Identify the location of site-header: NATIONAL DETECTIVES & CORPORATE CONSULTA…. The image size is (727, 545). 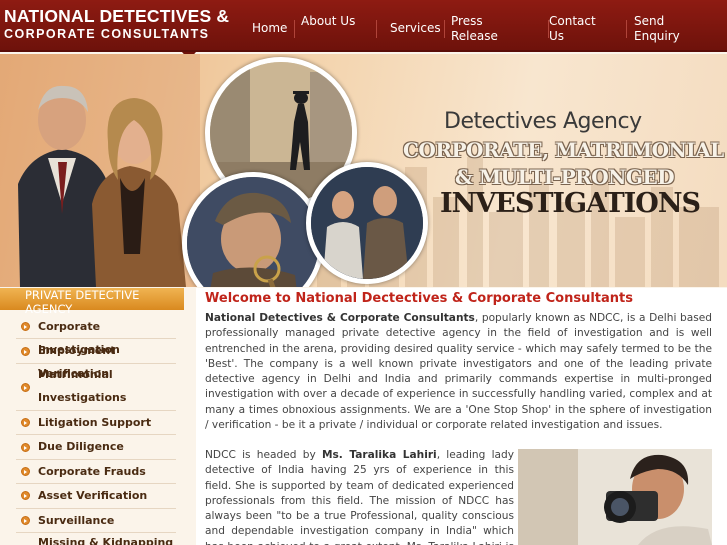
(363, 26).